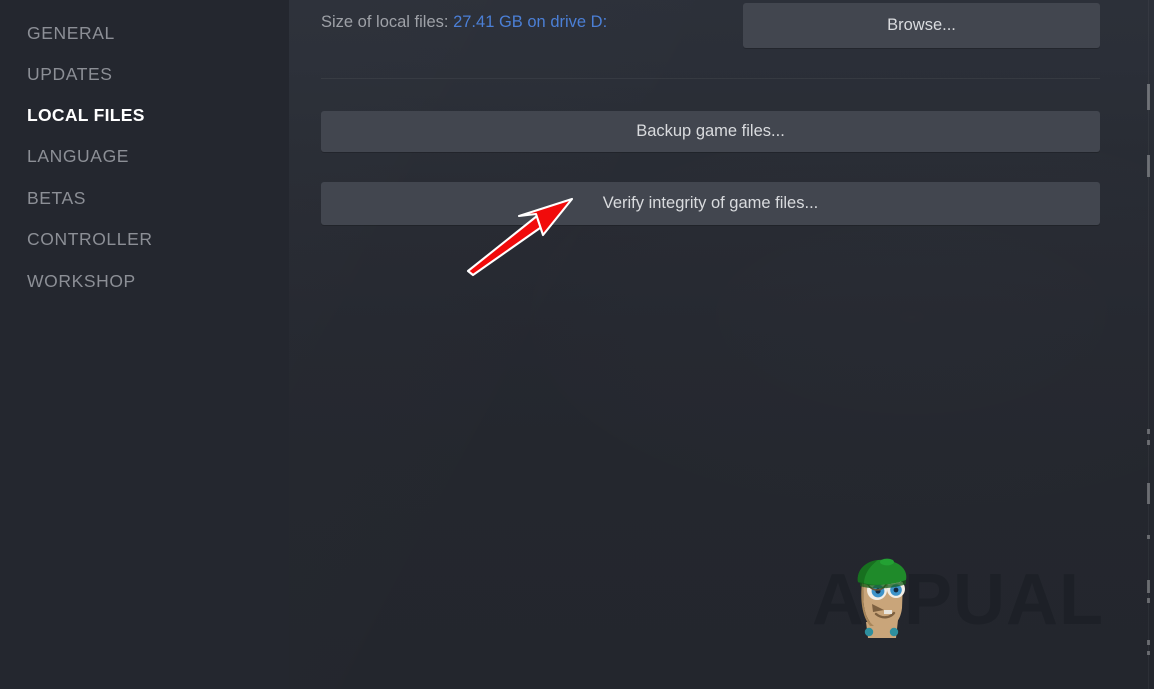  I want to click on sidebar-item-controller: CONTROLLER, so click(90, 239).